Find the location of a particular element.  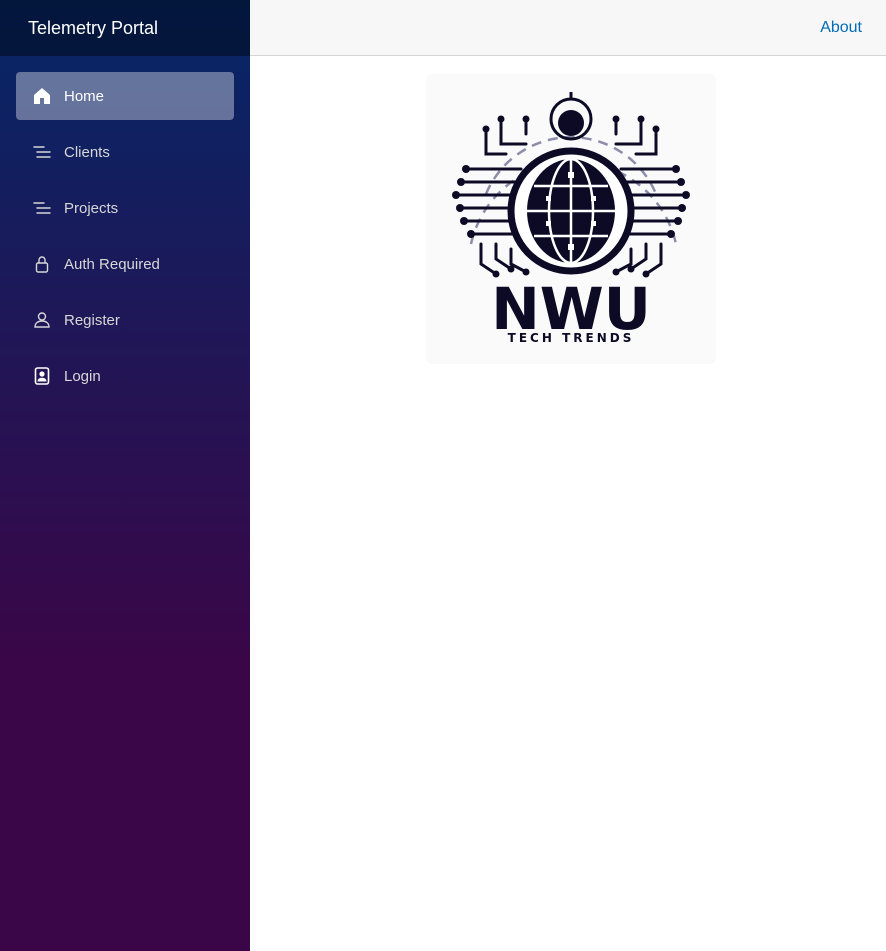

badge-icon is located at coordinates (42, 376).